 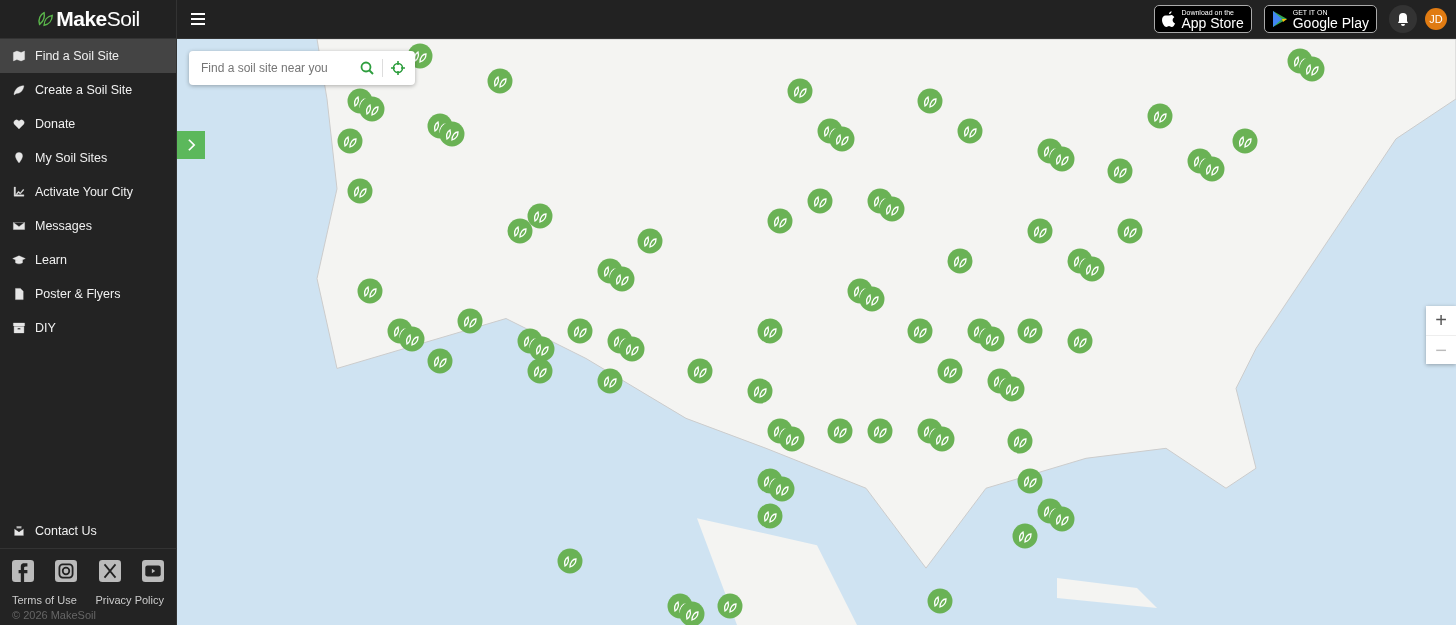 I want to click on search-field: Find a soil site near you, so click(x=302, y=68).